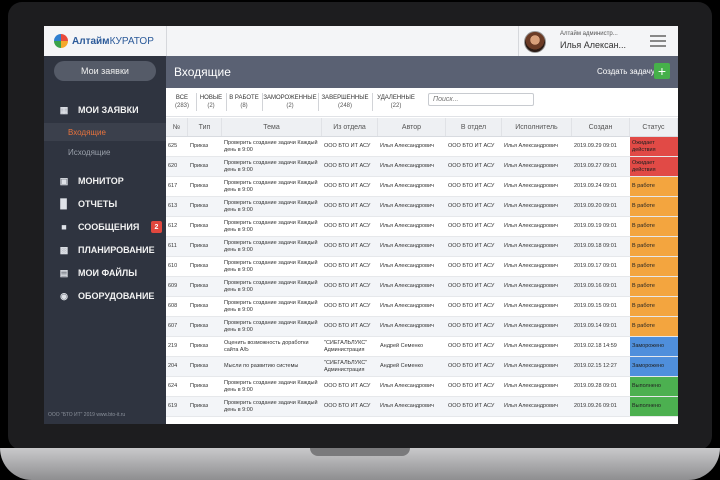 The width and height of the screenshot is (720, 480). I want to click on col-author-header: Автор, so click(412, 127).